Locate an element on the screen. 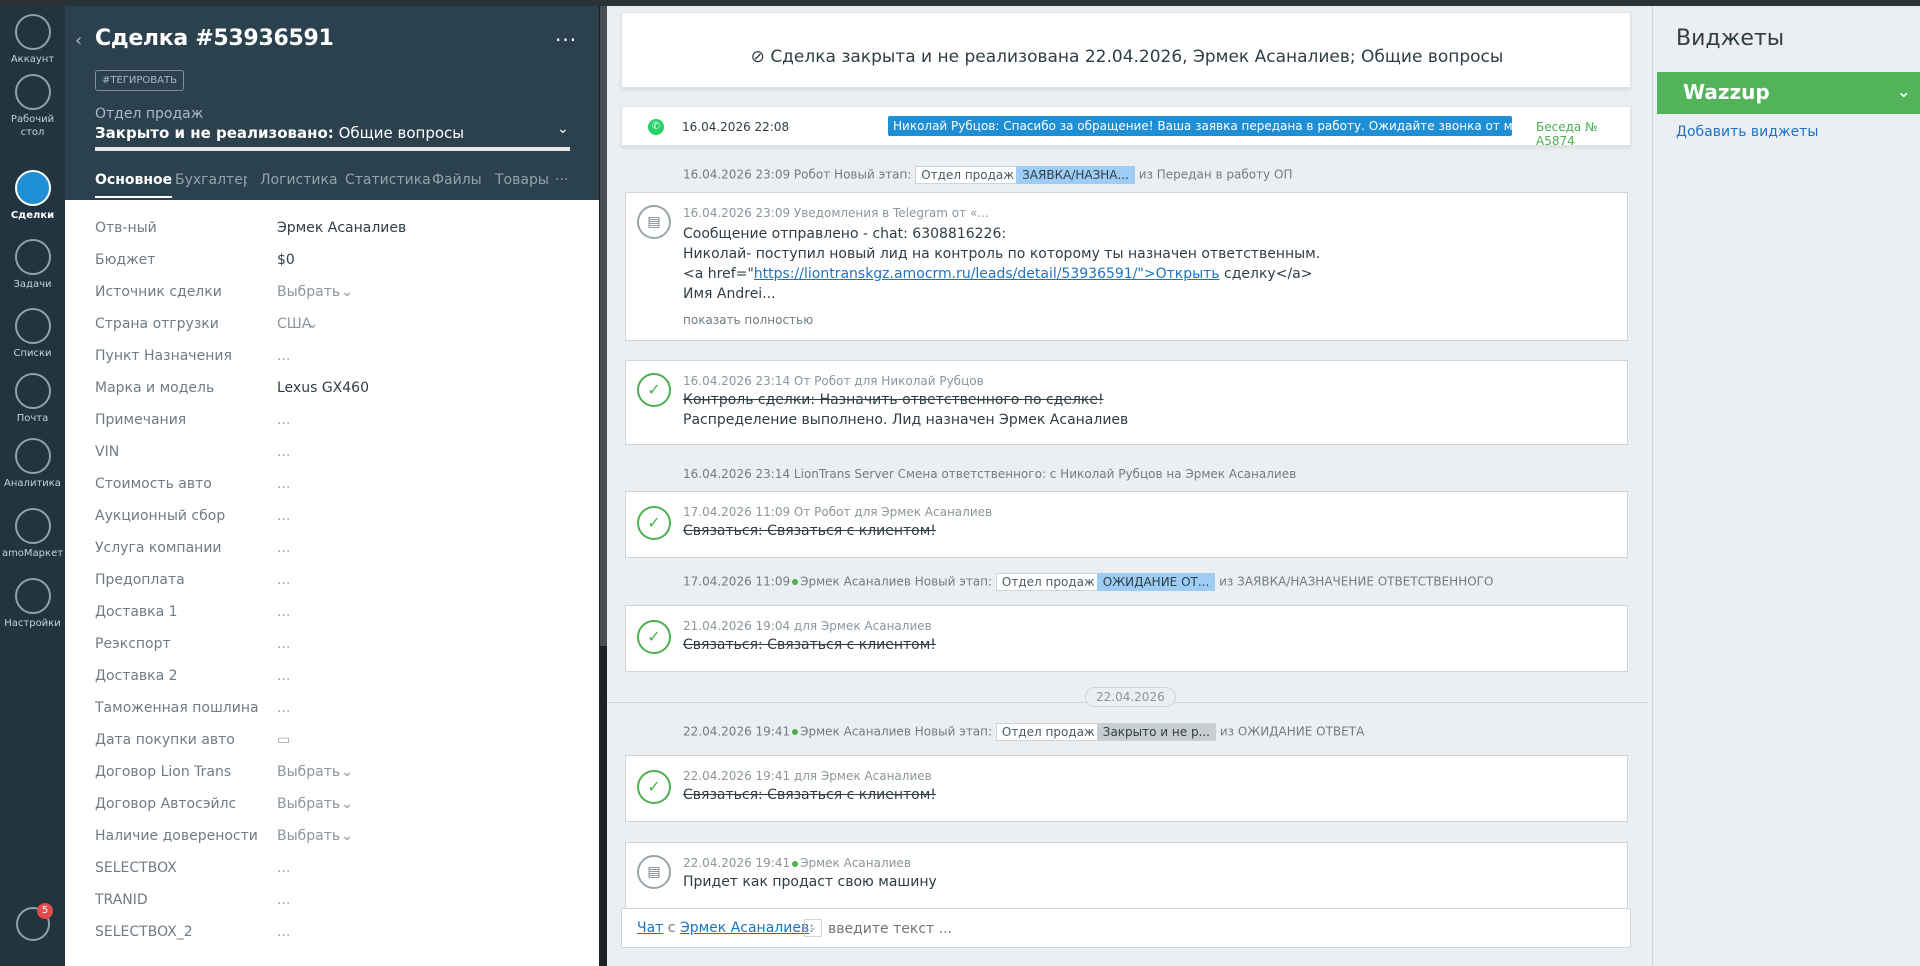 Image resolution: width=1920 pixels, height=966 pixels. nav-tasks: Задачи is located at coordinates (32, 265).